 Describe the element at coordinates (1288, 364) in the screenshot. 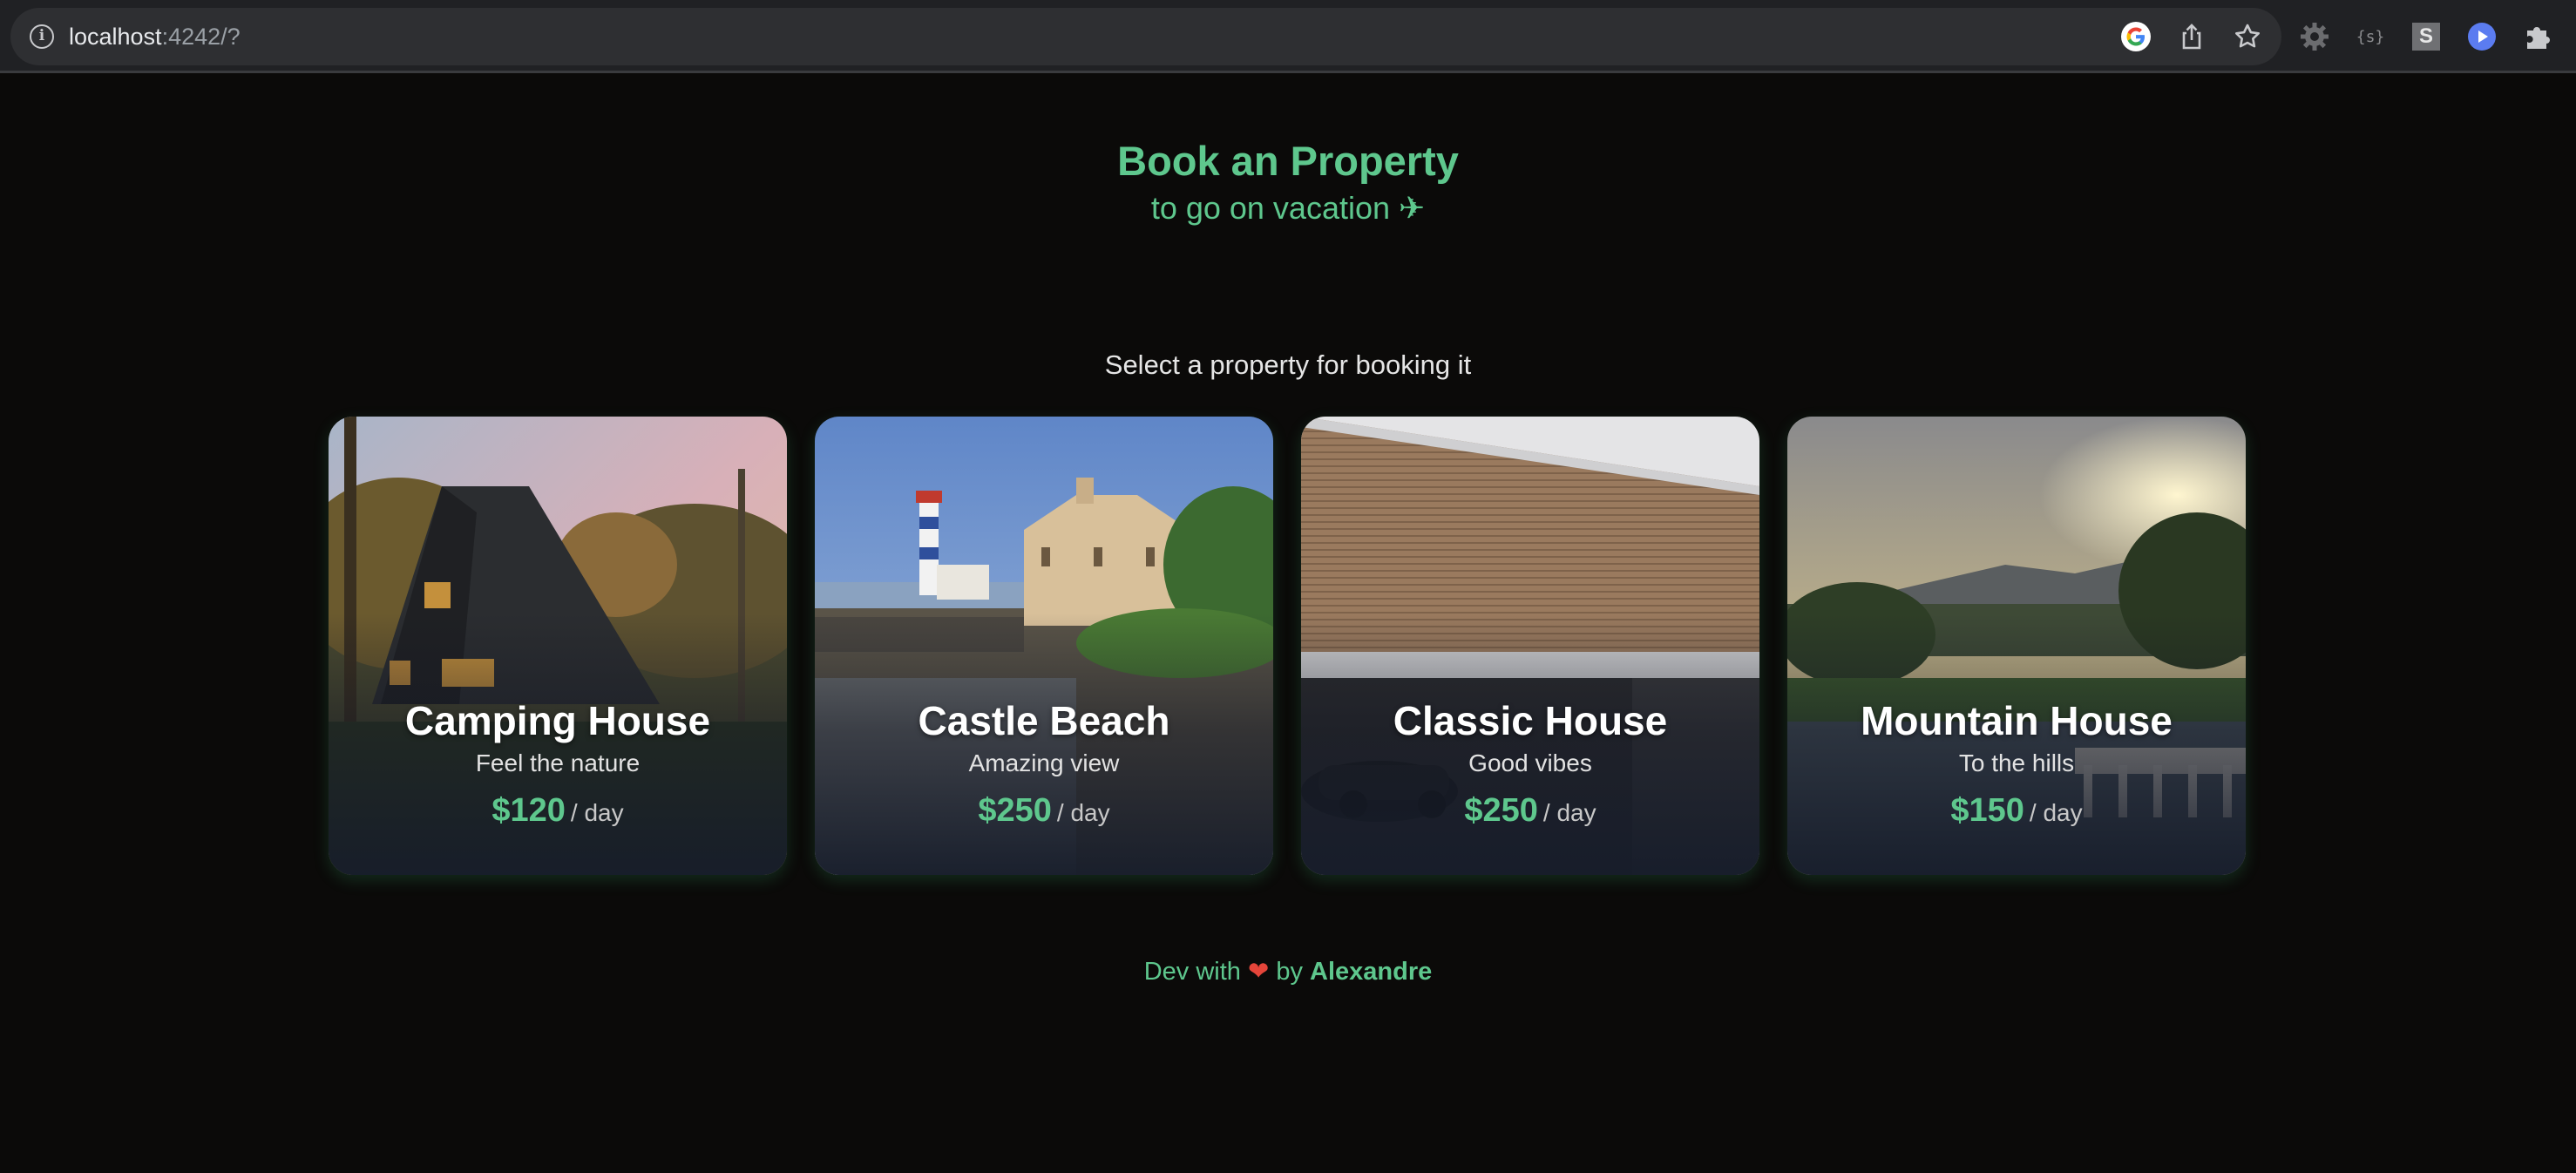

I see `instruction-text: Select a property for booking it` at that location.